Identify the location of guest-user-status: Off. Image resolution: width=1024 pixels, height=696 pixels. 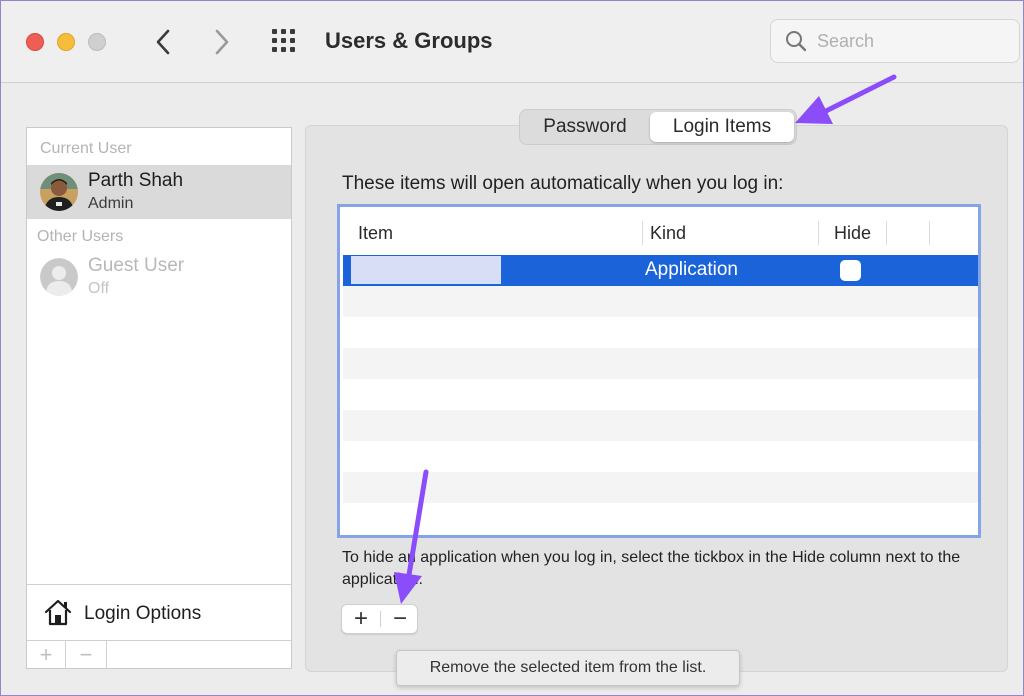
(99, 288).